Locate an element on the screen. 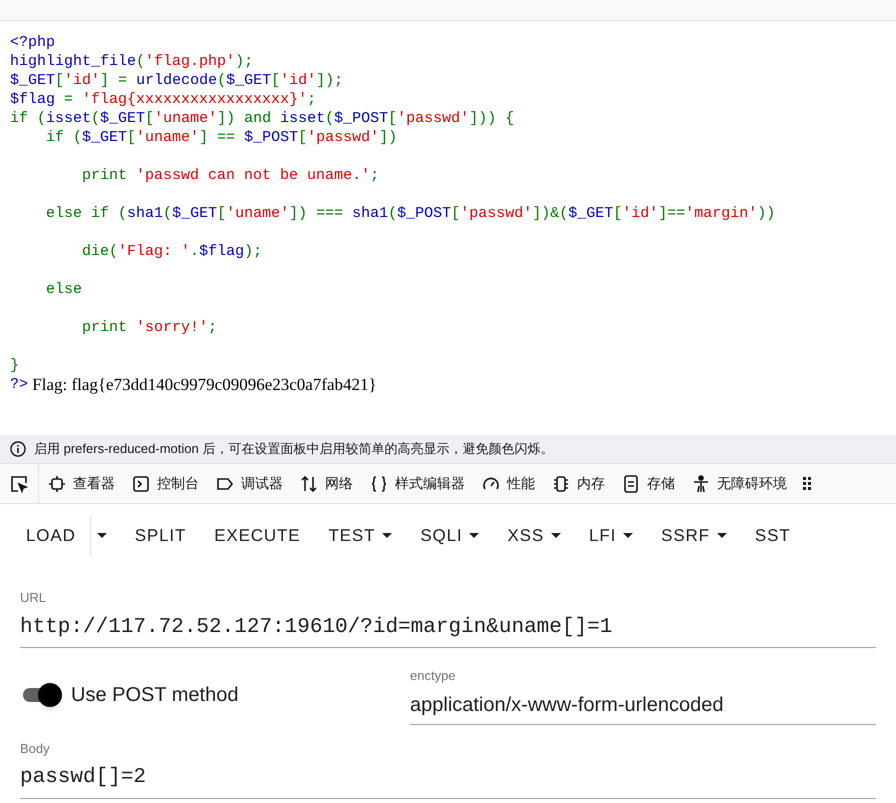 This screenshot has width=896, height=803. field-label: Body is located at coordinates (35, 749).